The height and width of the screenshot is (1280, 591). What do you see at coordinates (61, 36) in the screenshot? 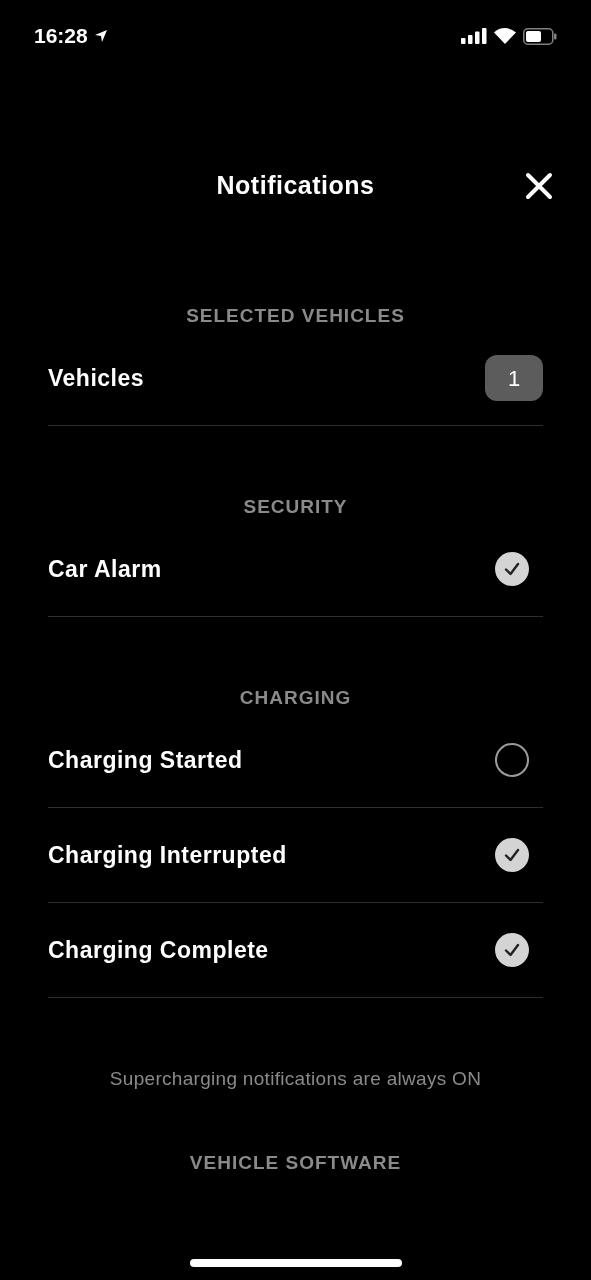
I see `status-time: 16:28` at bounding box center [61, 36].